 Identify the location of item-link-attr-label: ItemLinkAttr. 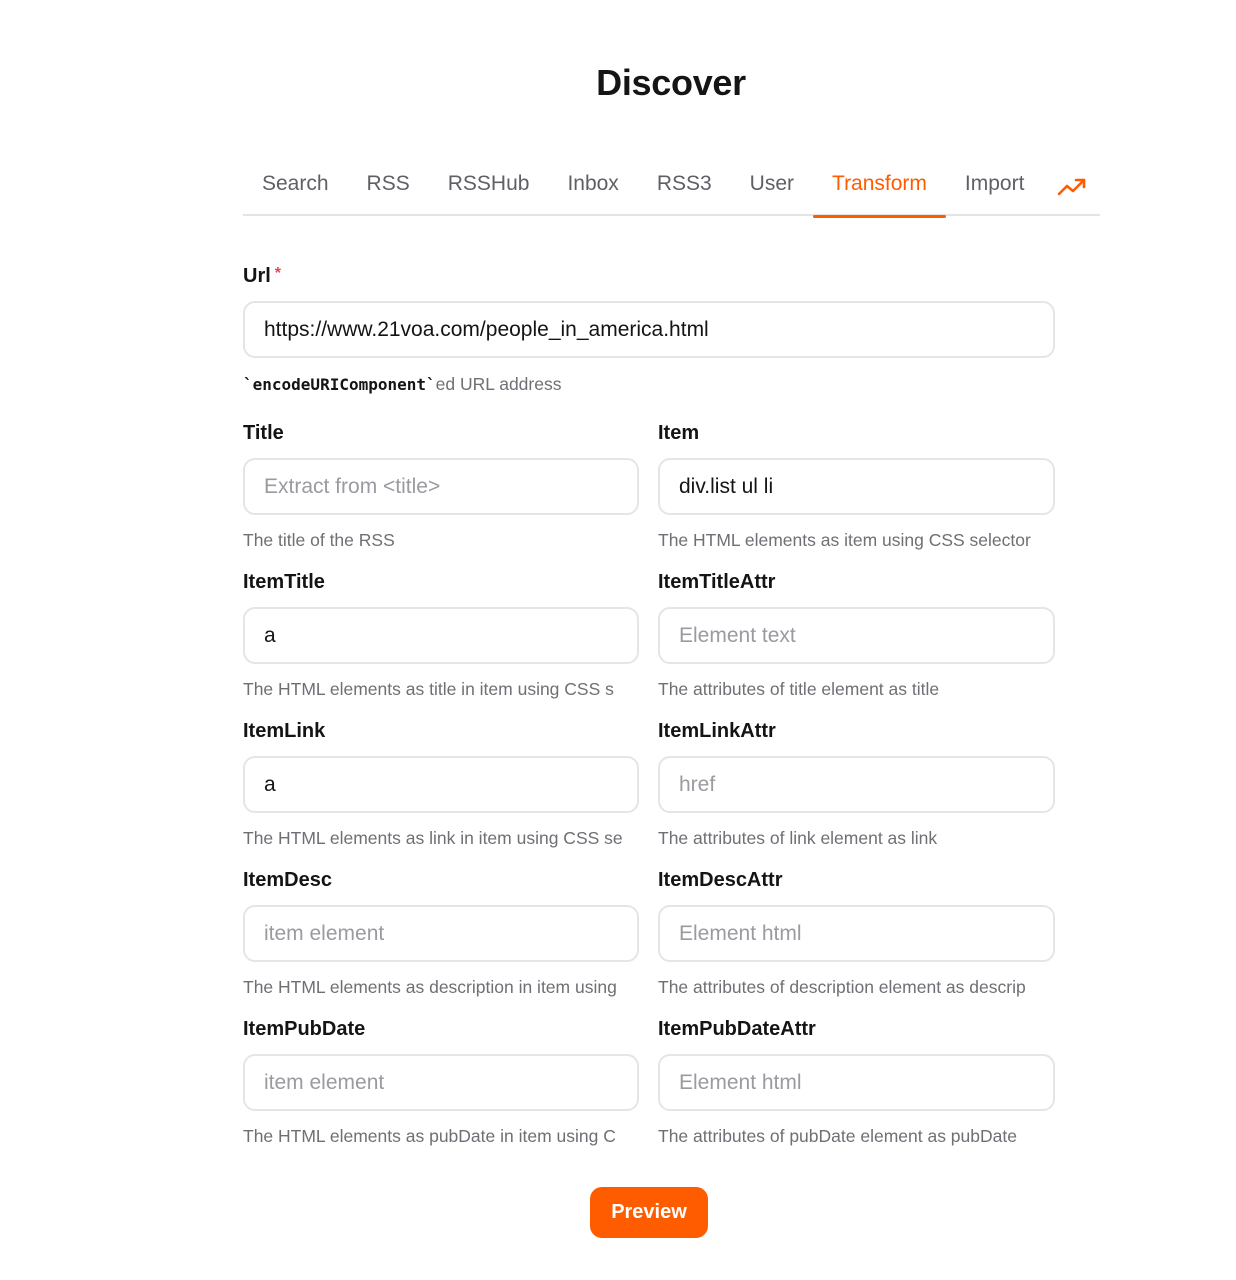
(717, 731).